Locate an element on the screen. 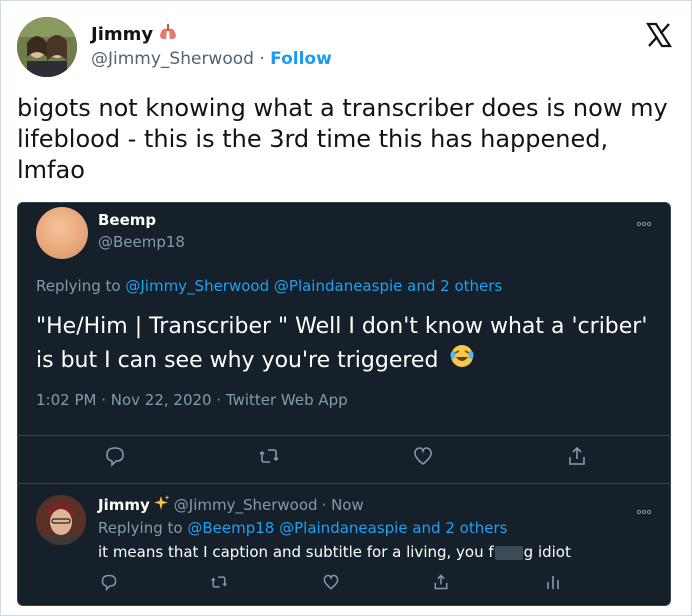  mention-link: @Beemp18 is located at coordinates (231, 528).